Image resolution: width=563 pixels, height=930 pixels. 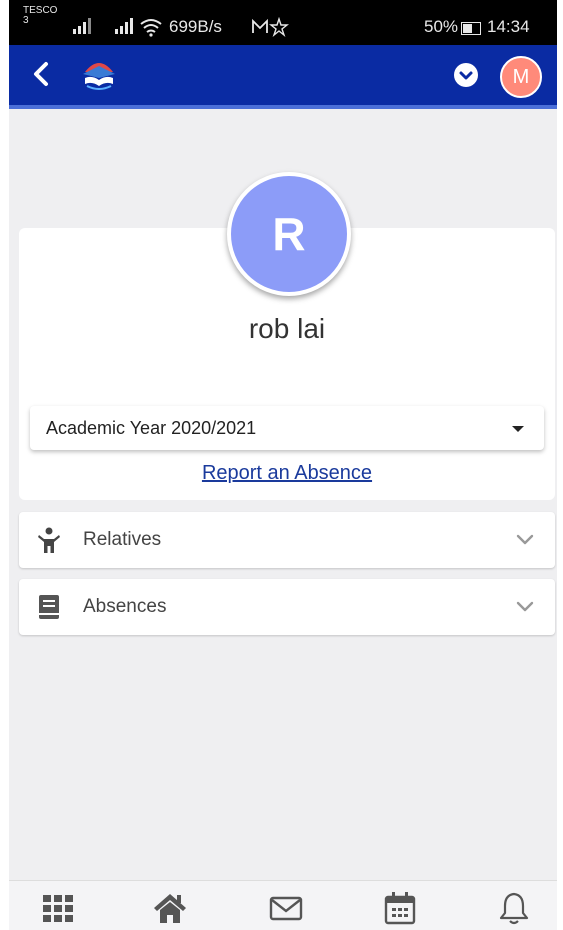 What do you see at coordinates (49, 607) in the screenshot?
I see `book-icon` at bounding box center [49, 607].